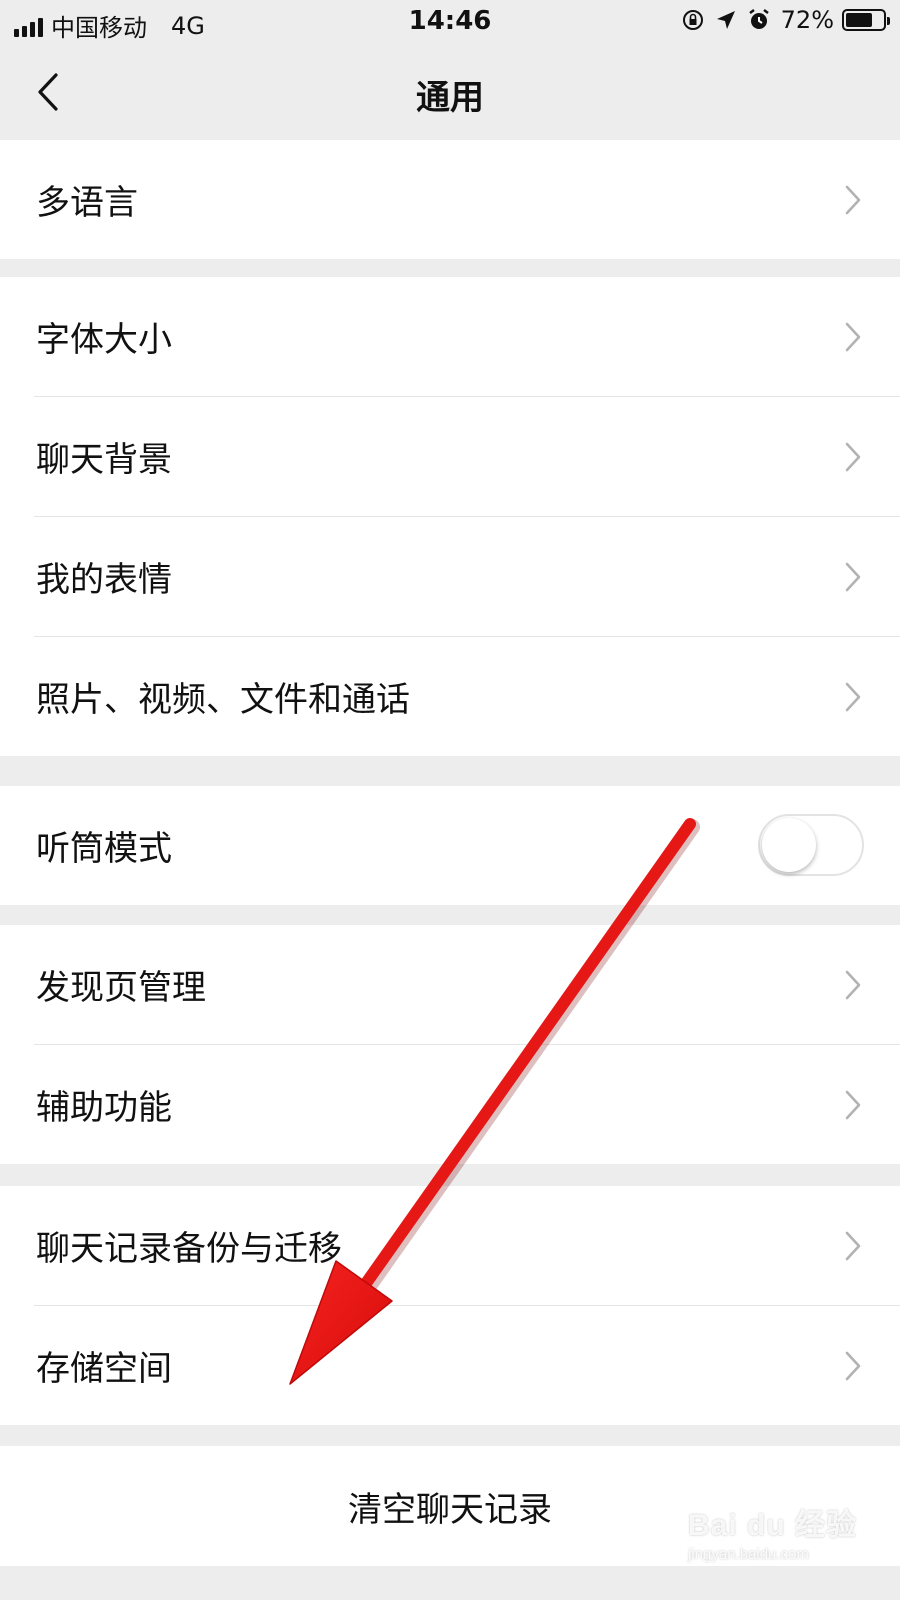  I want to click on watermark-url: jingyan.baidu.com, so click(748, 1554).